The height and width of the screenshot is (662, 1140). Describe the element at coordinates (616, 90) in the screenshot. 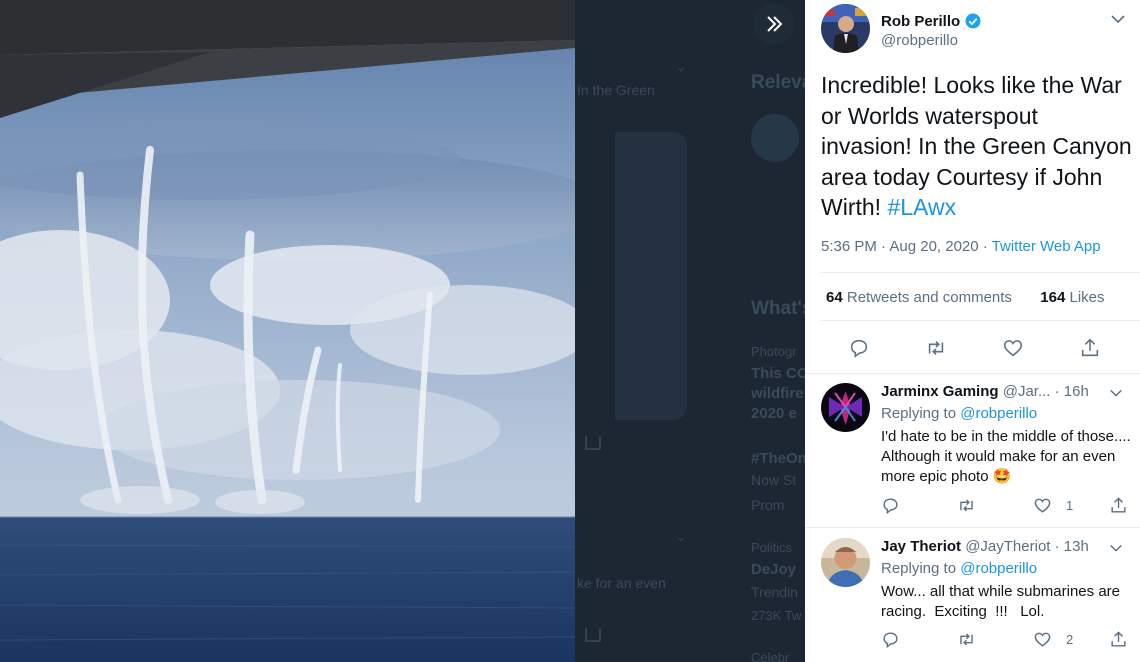

I see `bg-snippet-green: In the Green` at that location.